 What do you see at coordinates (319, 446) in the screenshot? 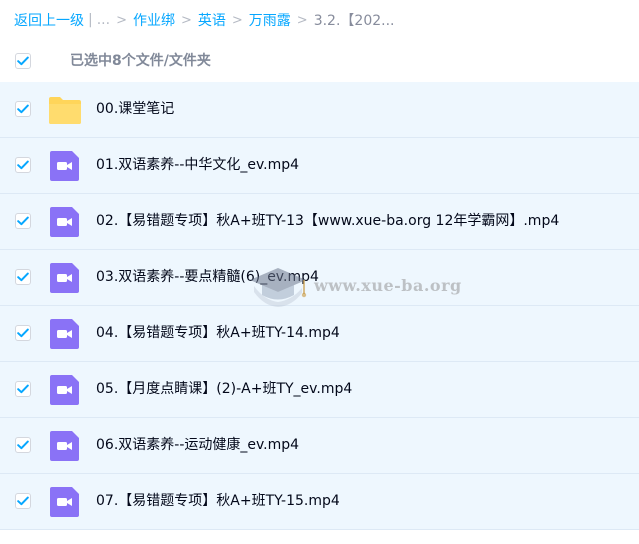
I see `list-item: 06.双语素养--运动健康_ev.mp4` at bounding box center [319, 446].